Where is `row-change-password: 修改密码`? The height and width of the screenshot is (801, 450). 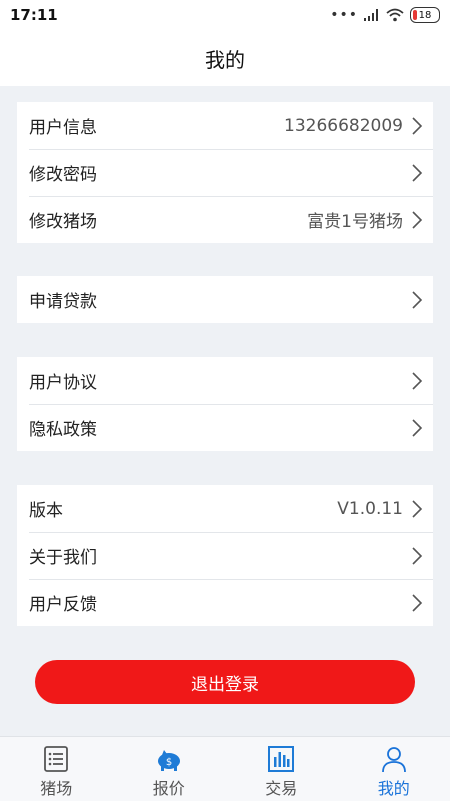 row-change-password: 修改密码 is located at coordinates (225, 172).